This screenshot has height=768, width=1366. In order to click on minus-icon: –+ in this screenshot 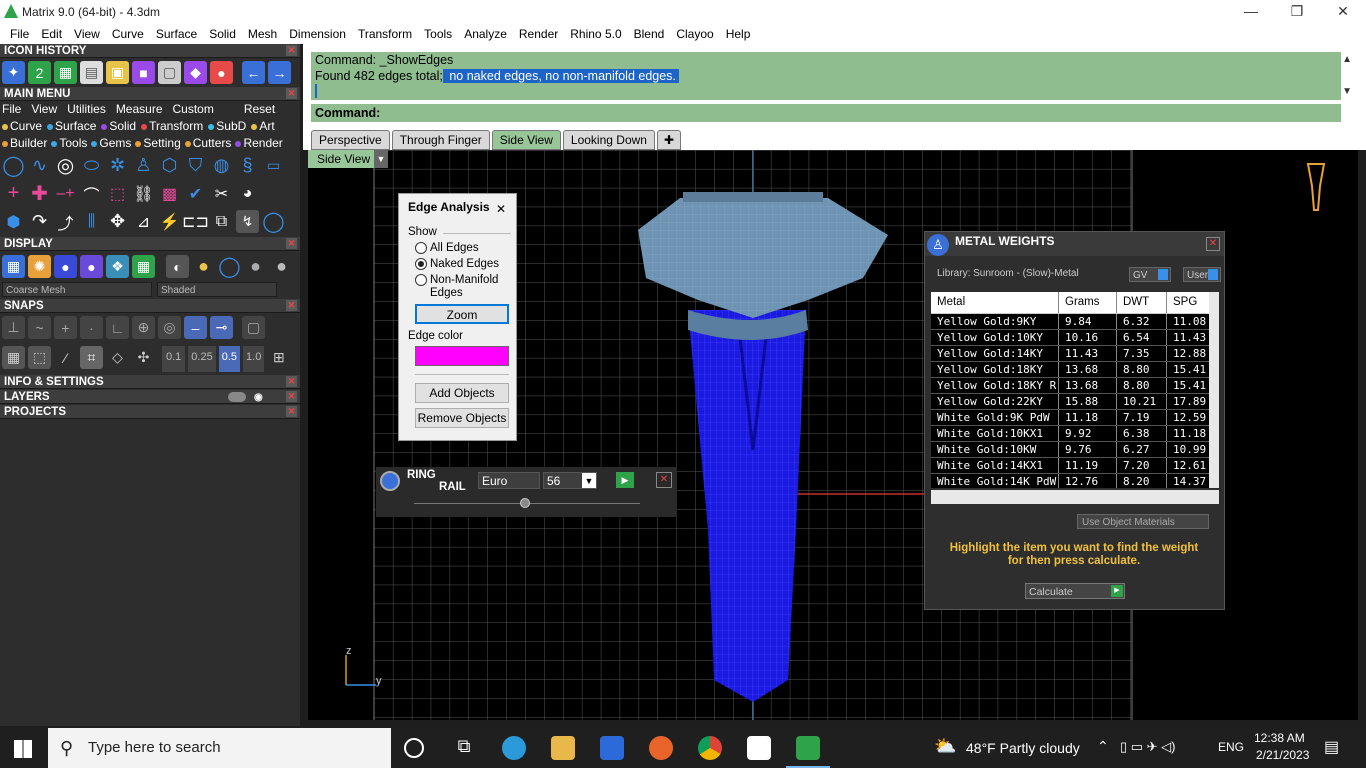, I will do `click(65, 193)`.